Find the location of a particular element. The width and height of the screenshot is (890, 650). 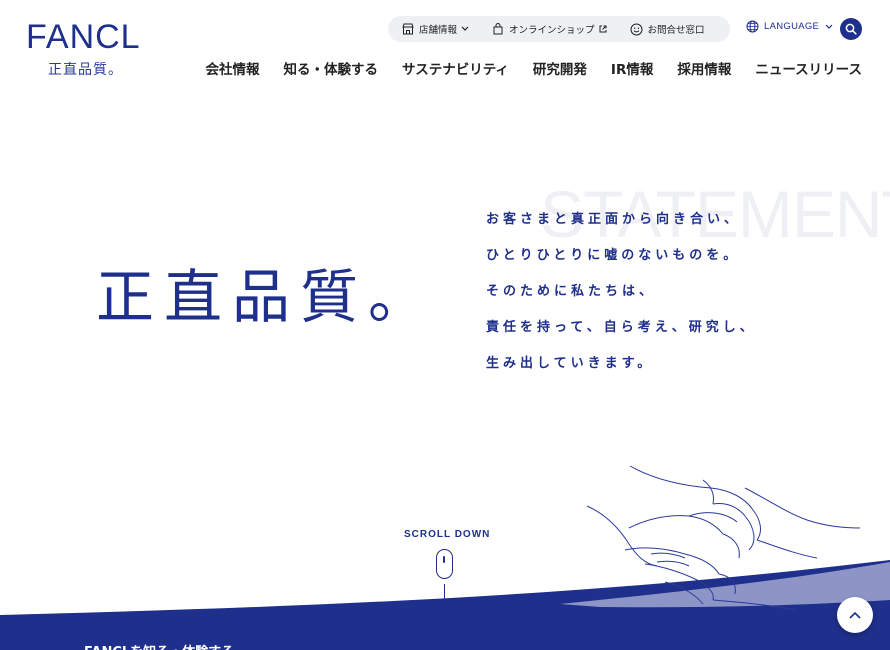

online-shop-link: オンラインショップ is located at coordinates (552, 29).